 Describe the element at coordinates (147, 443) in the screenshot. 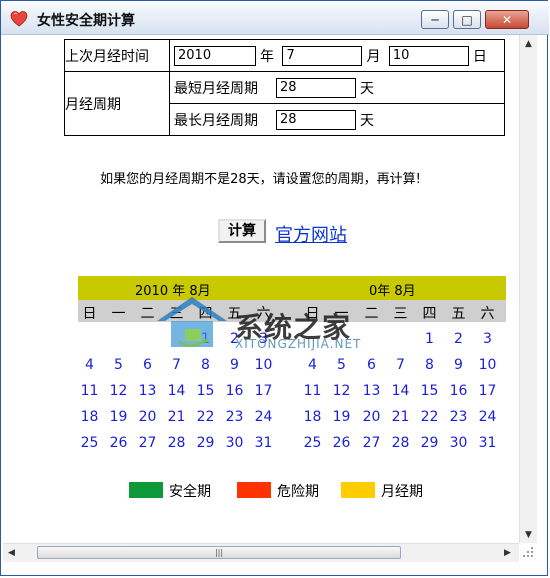

I see `left-calendar-day: 27` at that location.